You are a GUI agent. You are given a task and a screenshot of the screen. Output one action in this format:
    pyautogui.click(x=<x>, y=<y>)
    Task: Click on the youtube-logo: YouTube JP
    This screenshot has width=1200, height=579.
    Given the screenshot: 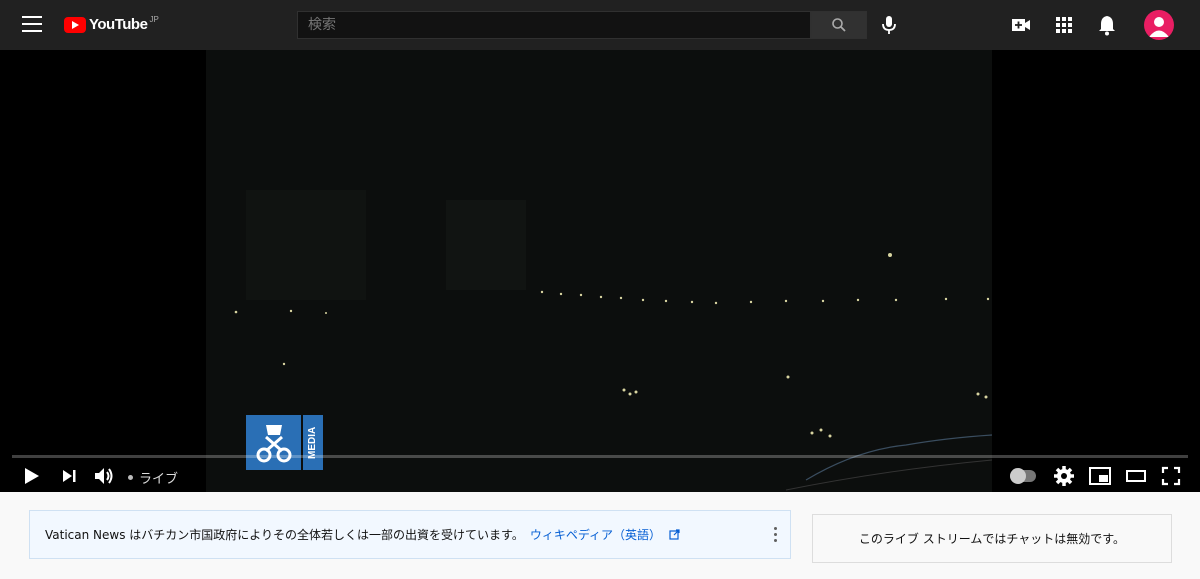 What is the action you would take?
    pyautogui.click(x=111, y=25)
    